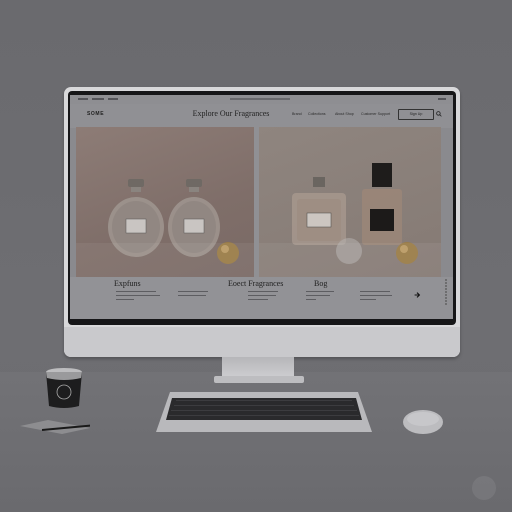  I want to click on page-title: Explore Our Fragrances, so click(231, 113).